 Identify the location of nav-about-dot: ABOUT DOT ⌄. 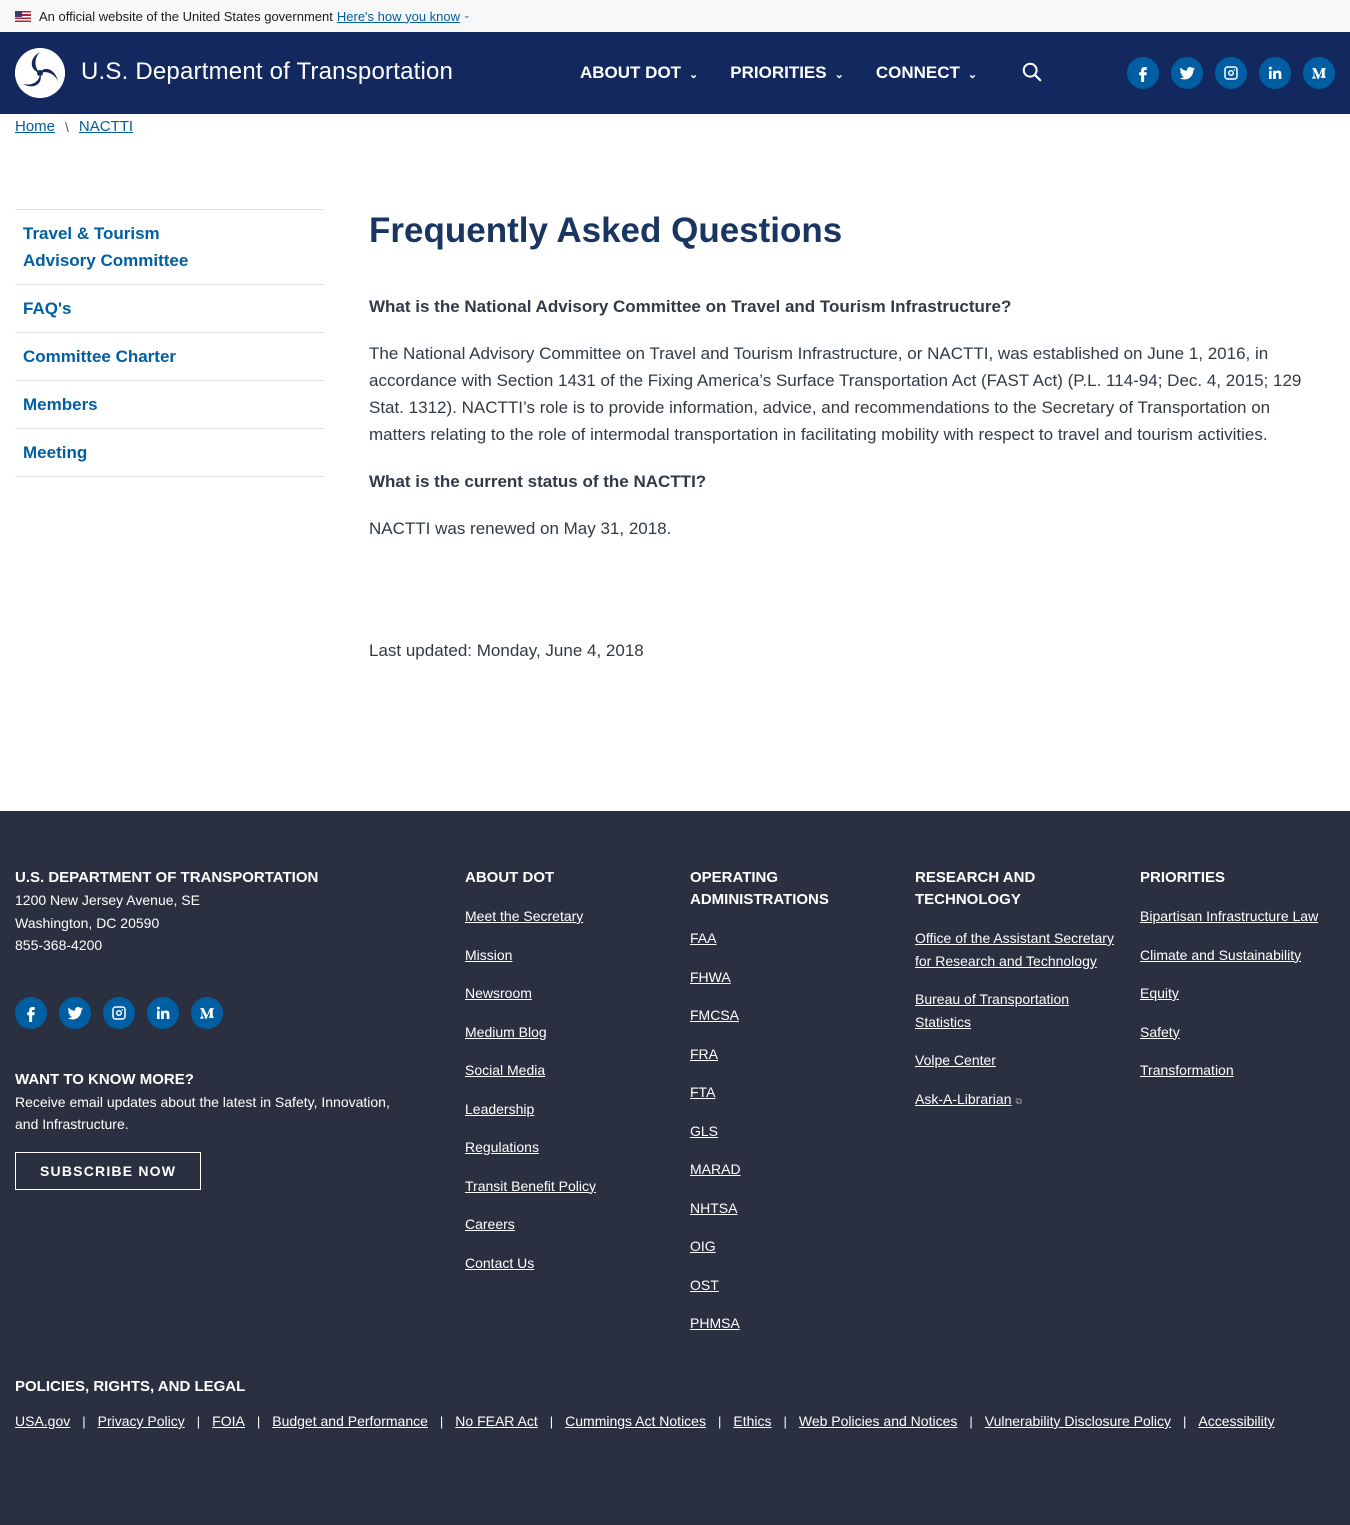
(639, 73).